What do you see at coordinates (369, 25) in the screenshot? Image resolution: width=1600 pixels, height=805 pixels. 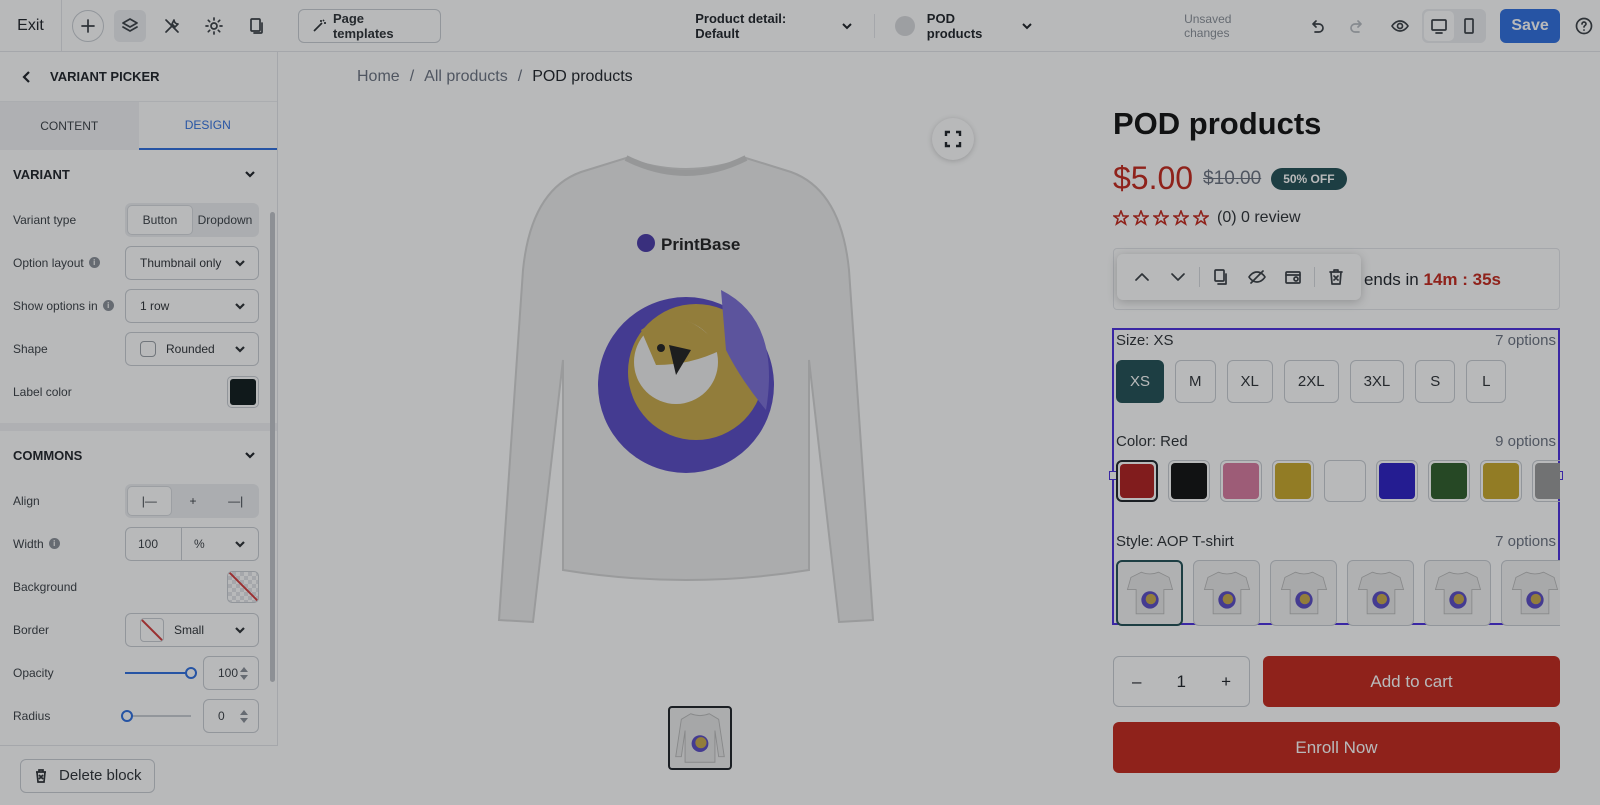 I see `page-templates-button: Page templates` at bounding box center [369, 25].